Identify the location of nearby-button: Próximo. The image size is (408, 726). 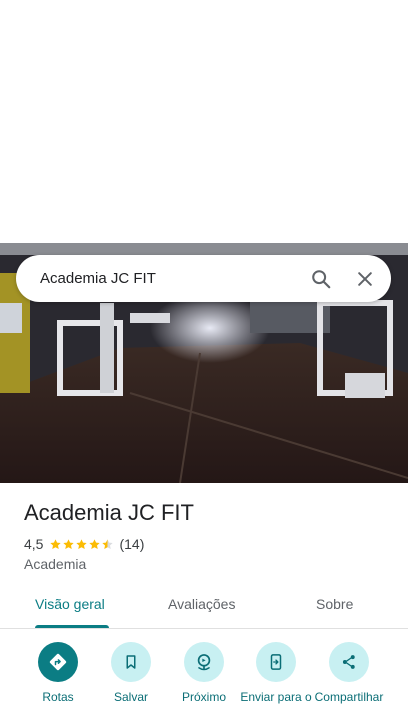
(204, 673).